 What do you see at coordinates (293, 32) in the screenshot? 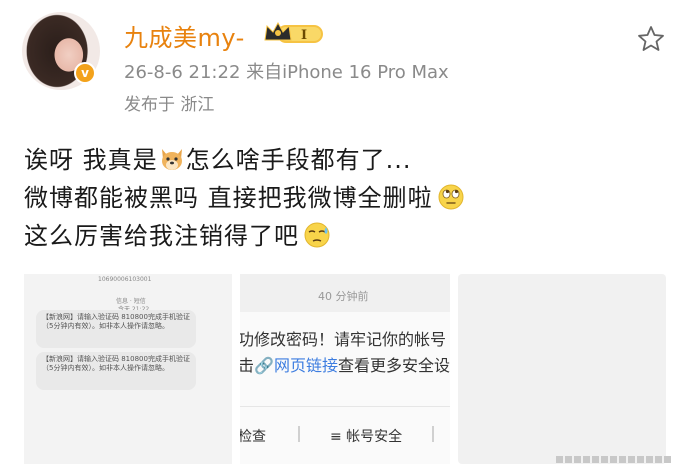
I see `vip-crown-badge-icon: I` at bounding box center [293, 32].